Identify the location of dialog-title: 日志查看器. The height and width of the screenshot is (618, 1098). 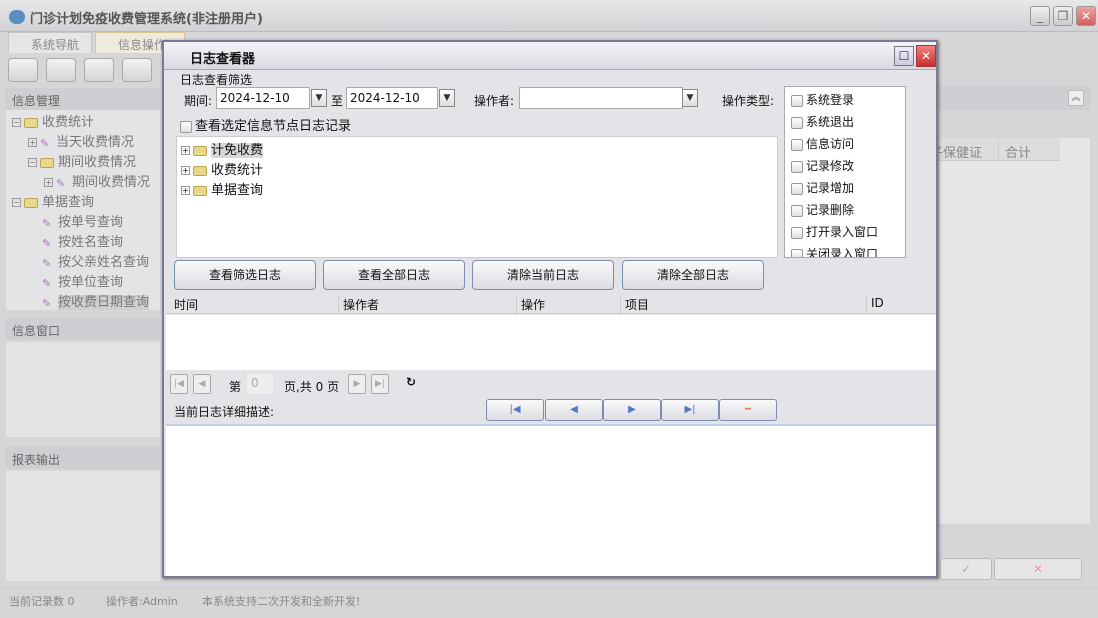
(223, 59).